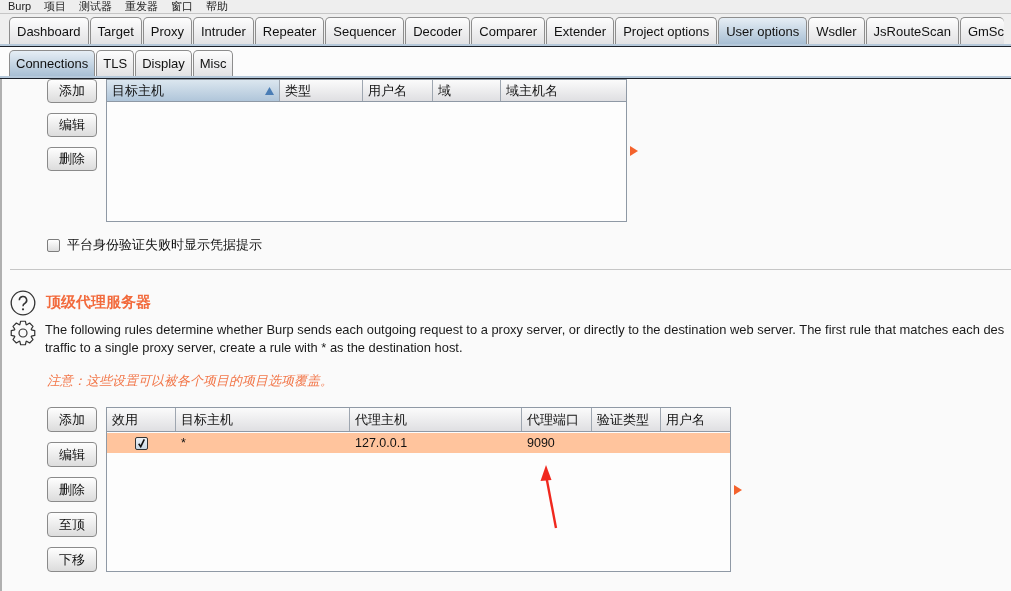  I want to click on menu-item: 测试器, so click(96, 6).